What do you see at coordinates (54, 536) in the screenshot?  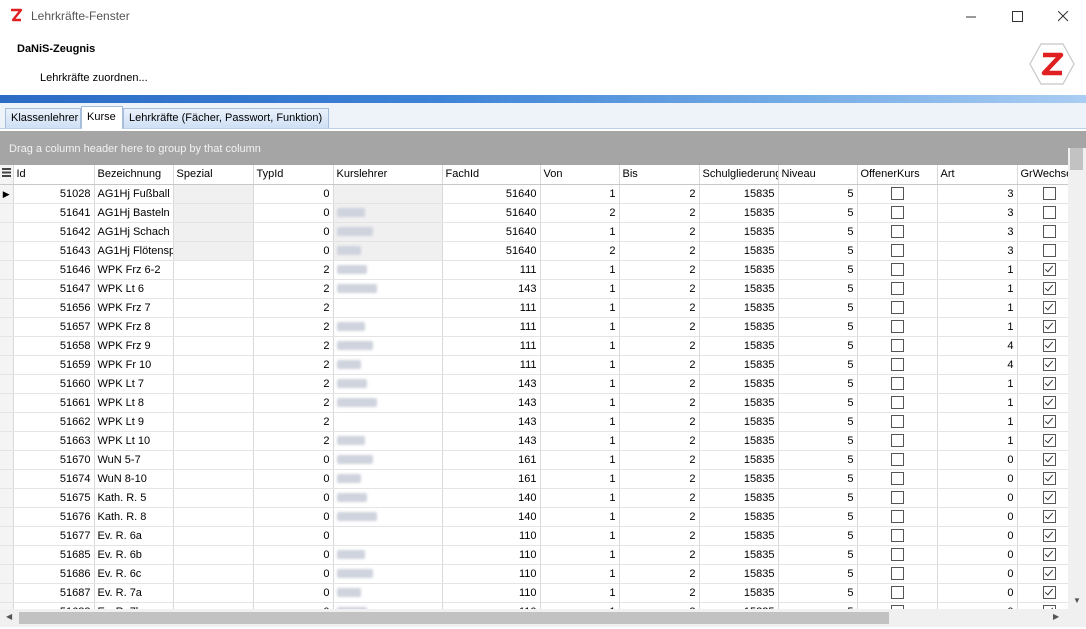 I see `cell-id: 51677` at bounding box center [54, 536].